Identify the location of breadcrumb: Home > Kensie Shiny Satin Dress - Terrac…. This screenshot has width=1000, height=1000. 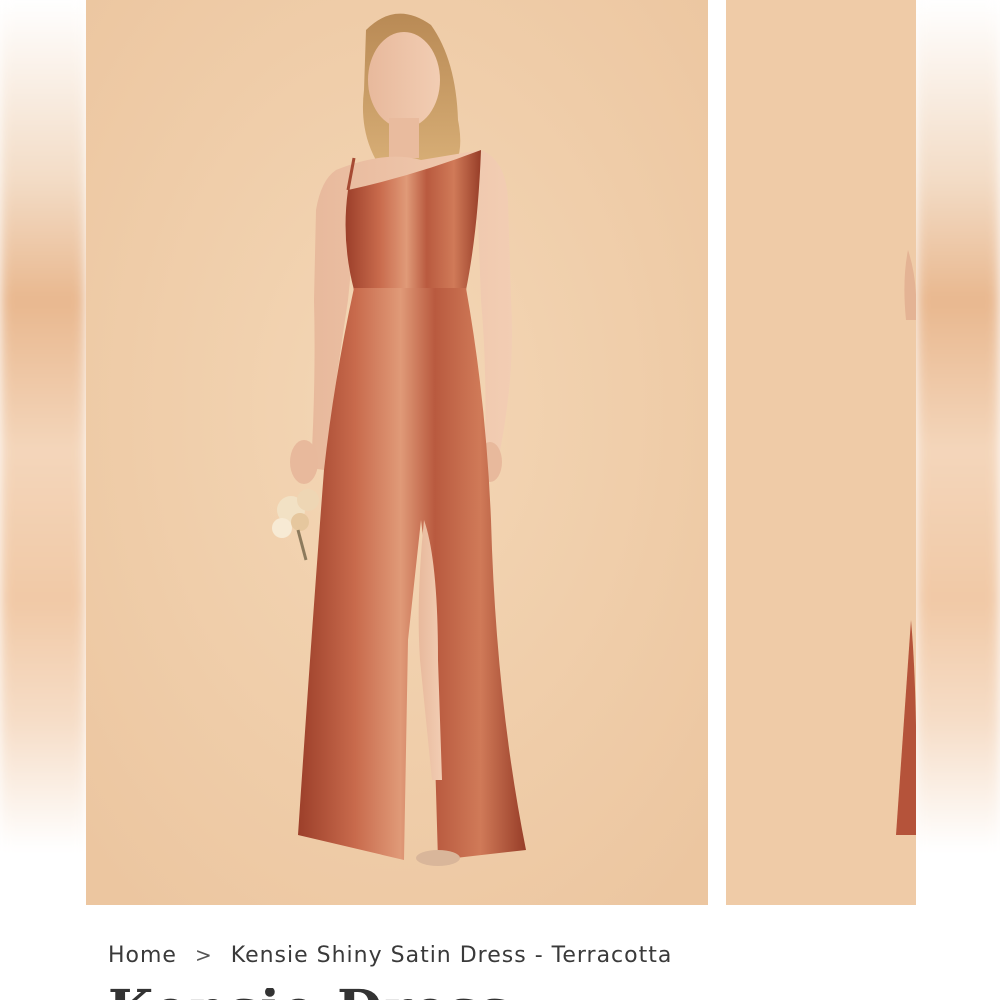
(390, 955).